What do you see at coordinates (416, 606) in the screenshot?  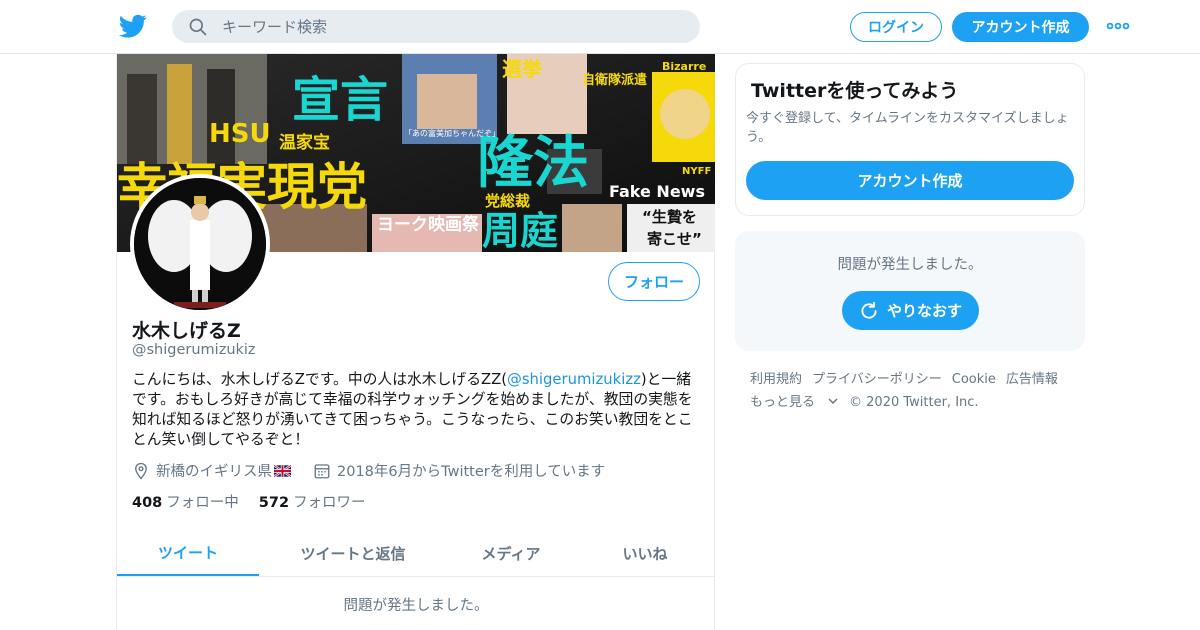 I see `timeline-error-message: 問題が発生しました。` at bounding box center [416, 606].